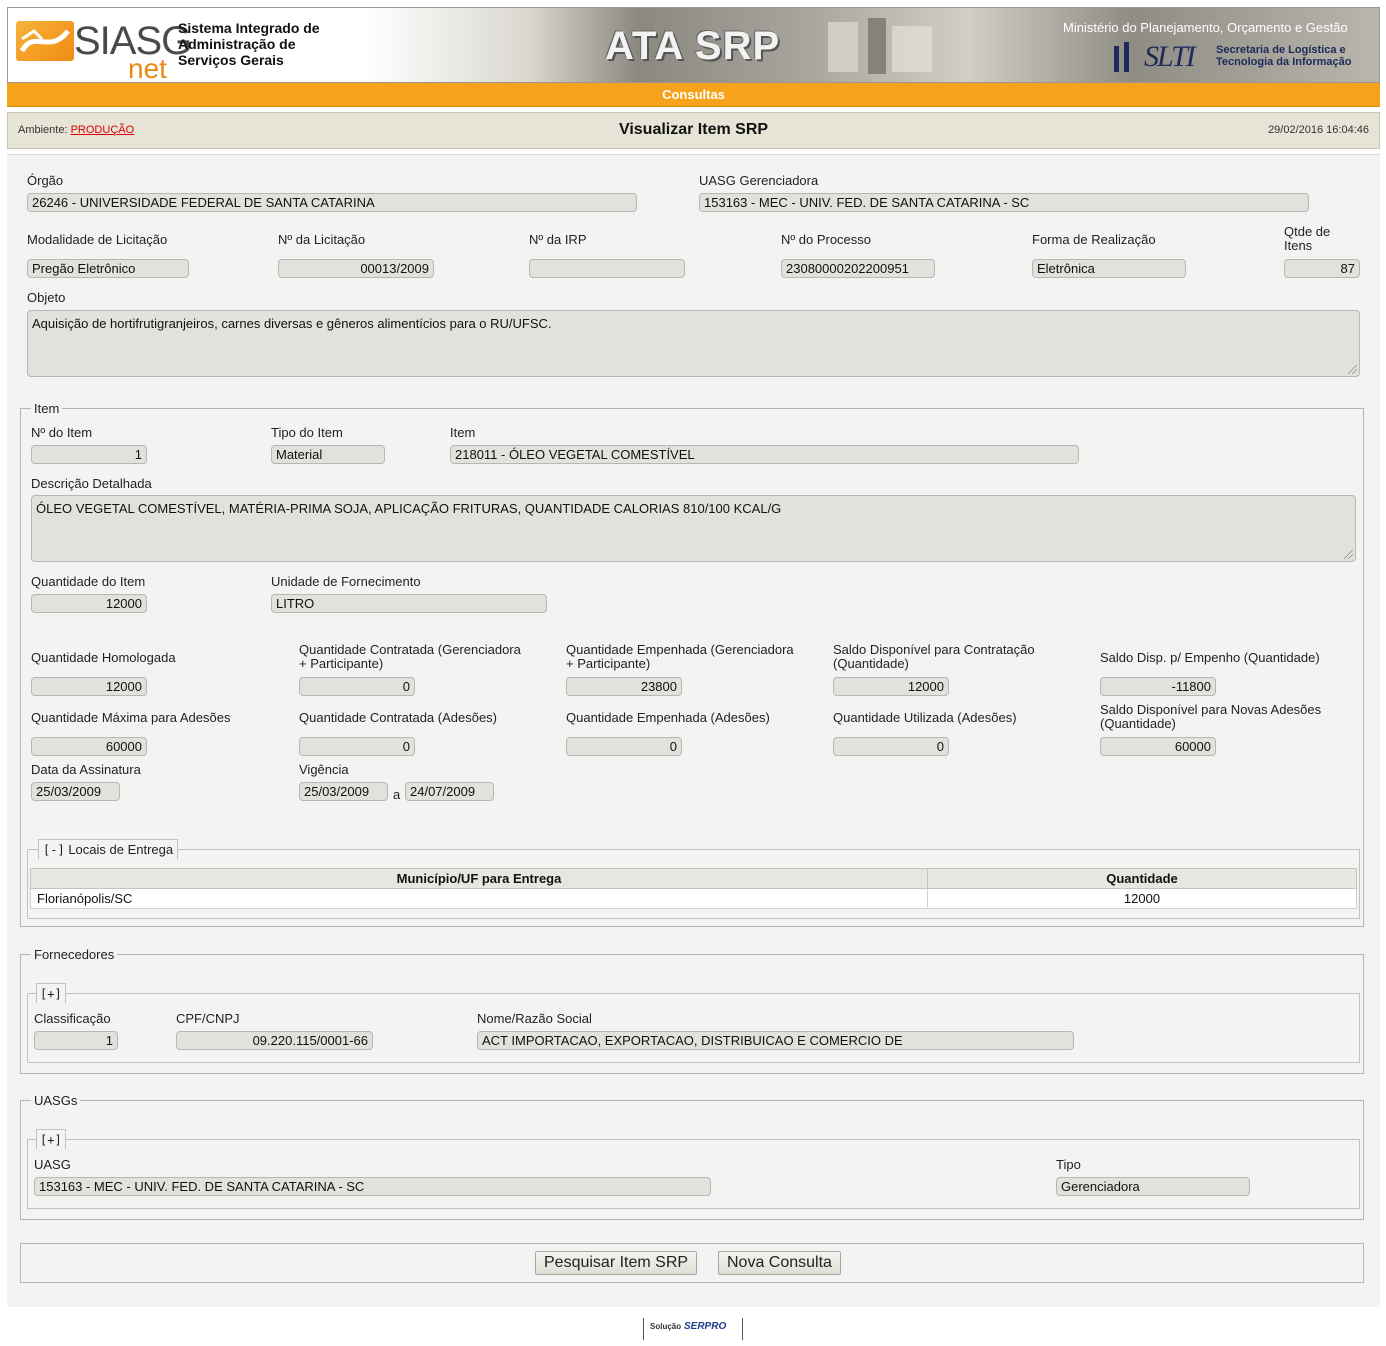  I want to click on qtd-homologada-label: Quantidade Homologada, so click(103, 657).